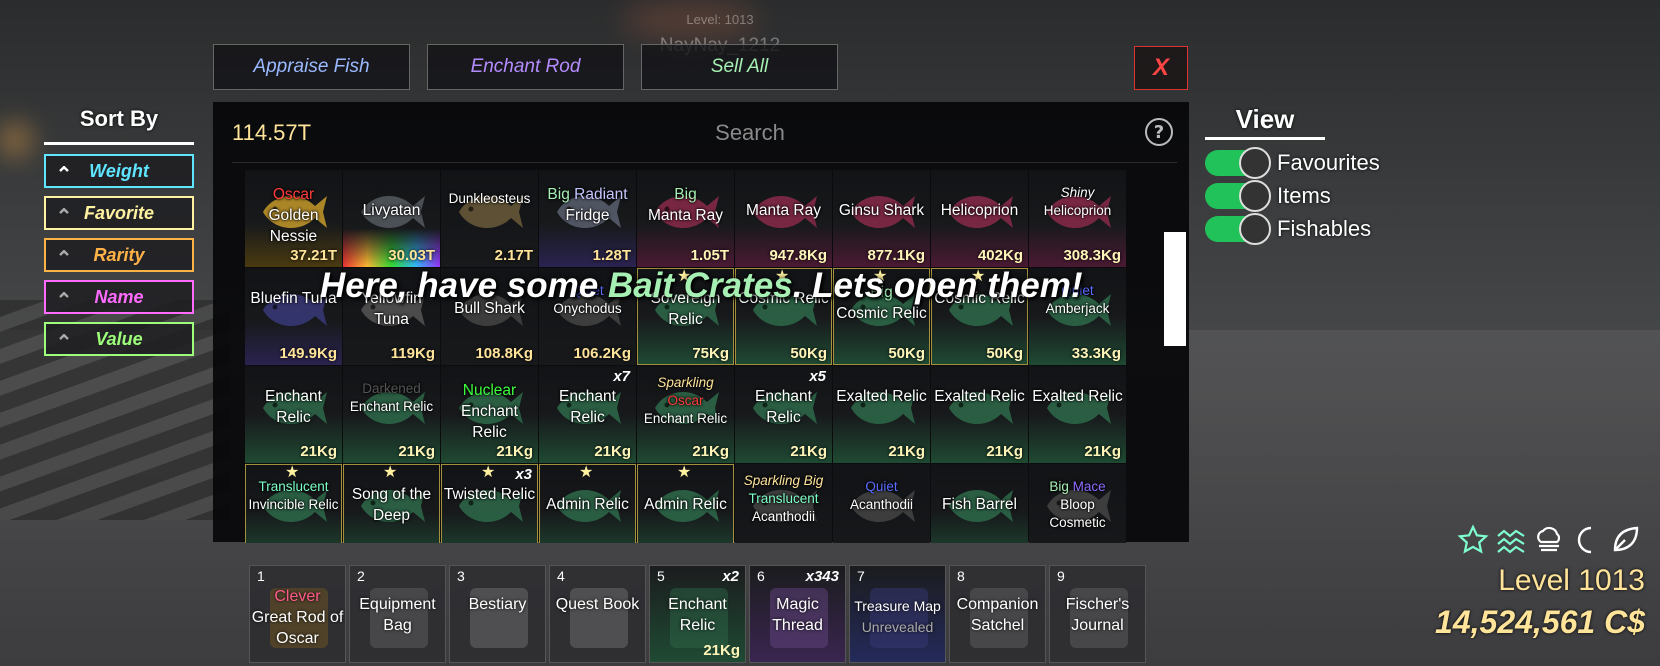 Image resolution: width=1660 pixels, height=666 pixels. I want to click on inventory-item: x5 Enchant Relic 21Kg, so click(783, 414).